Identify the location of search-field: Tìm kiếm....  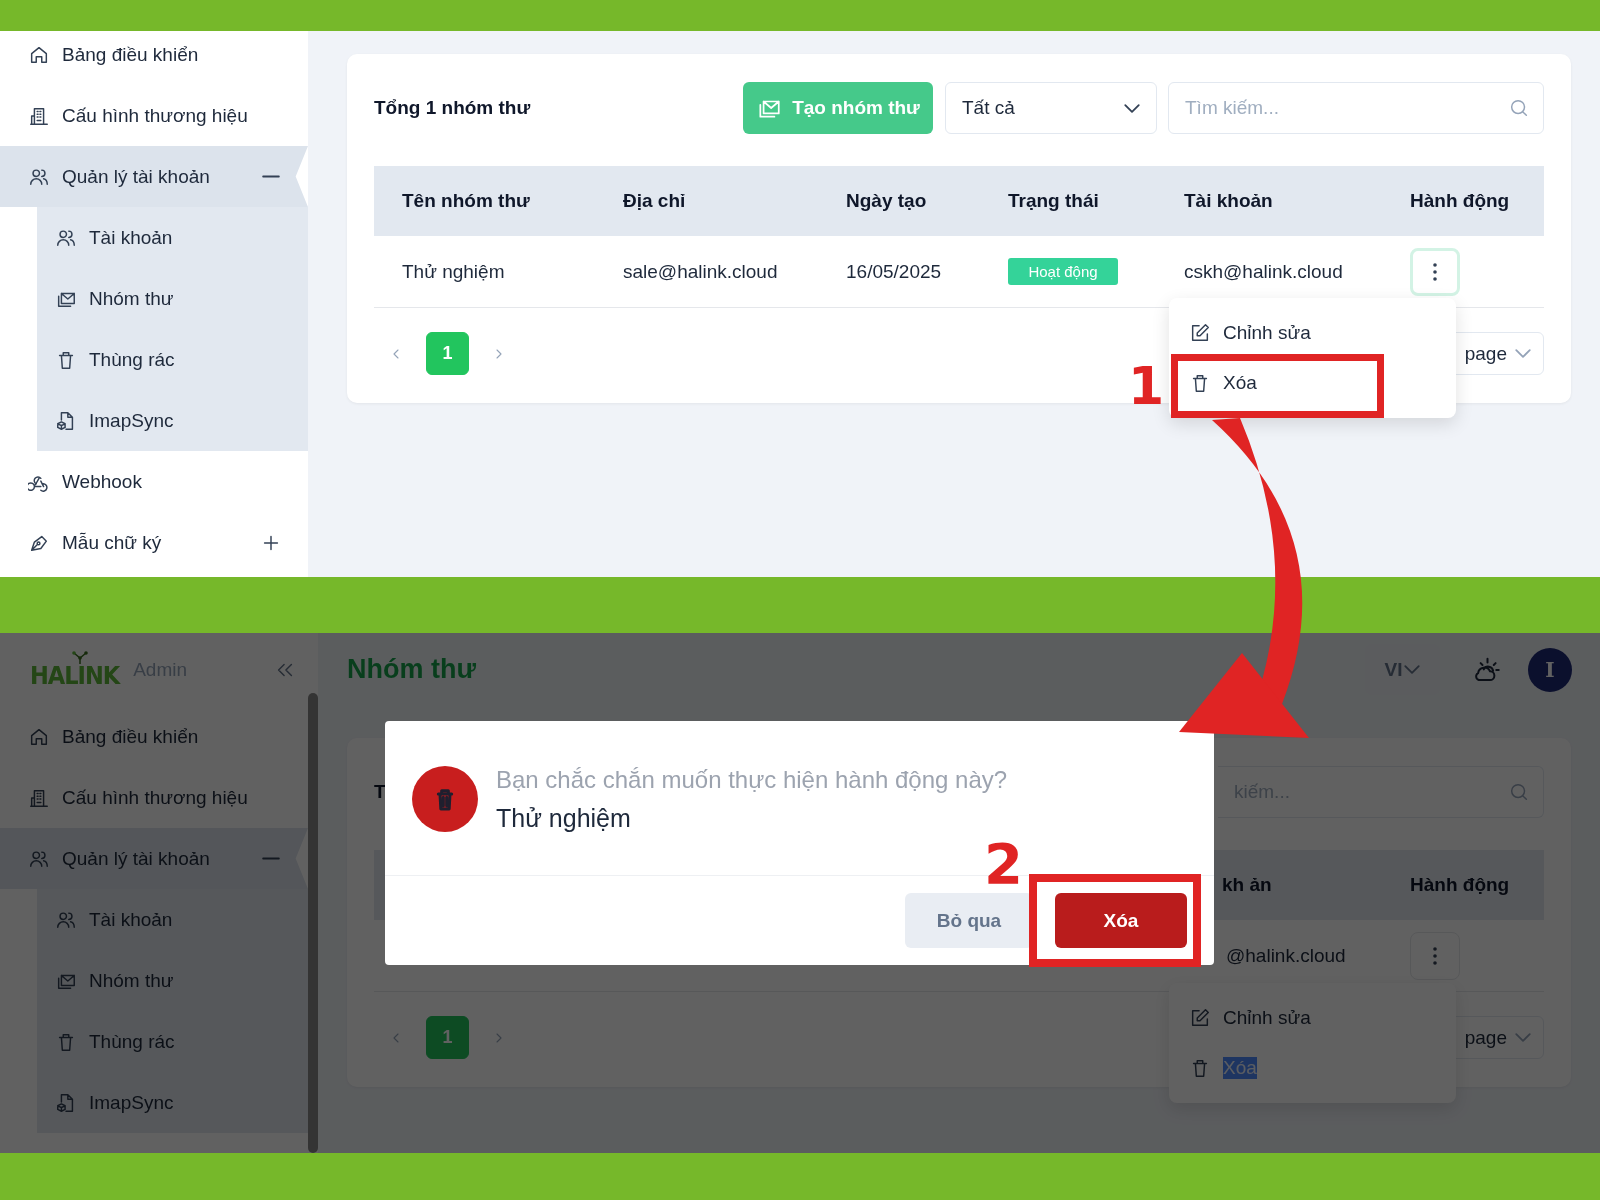
(1356, 108).